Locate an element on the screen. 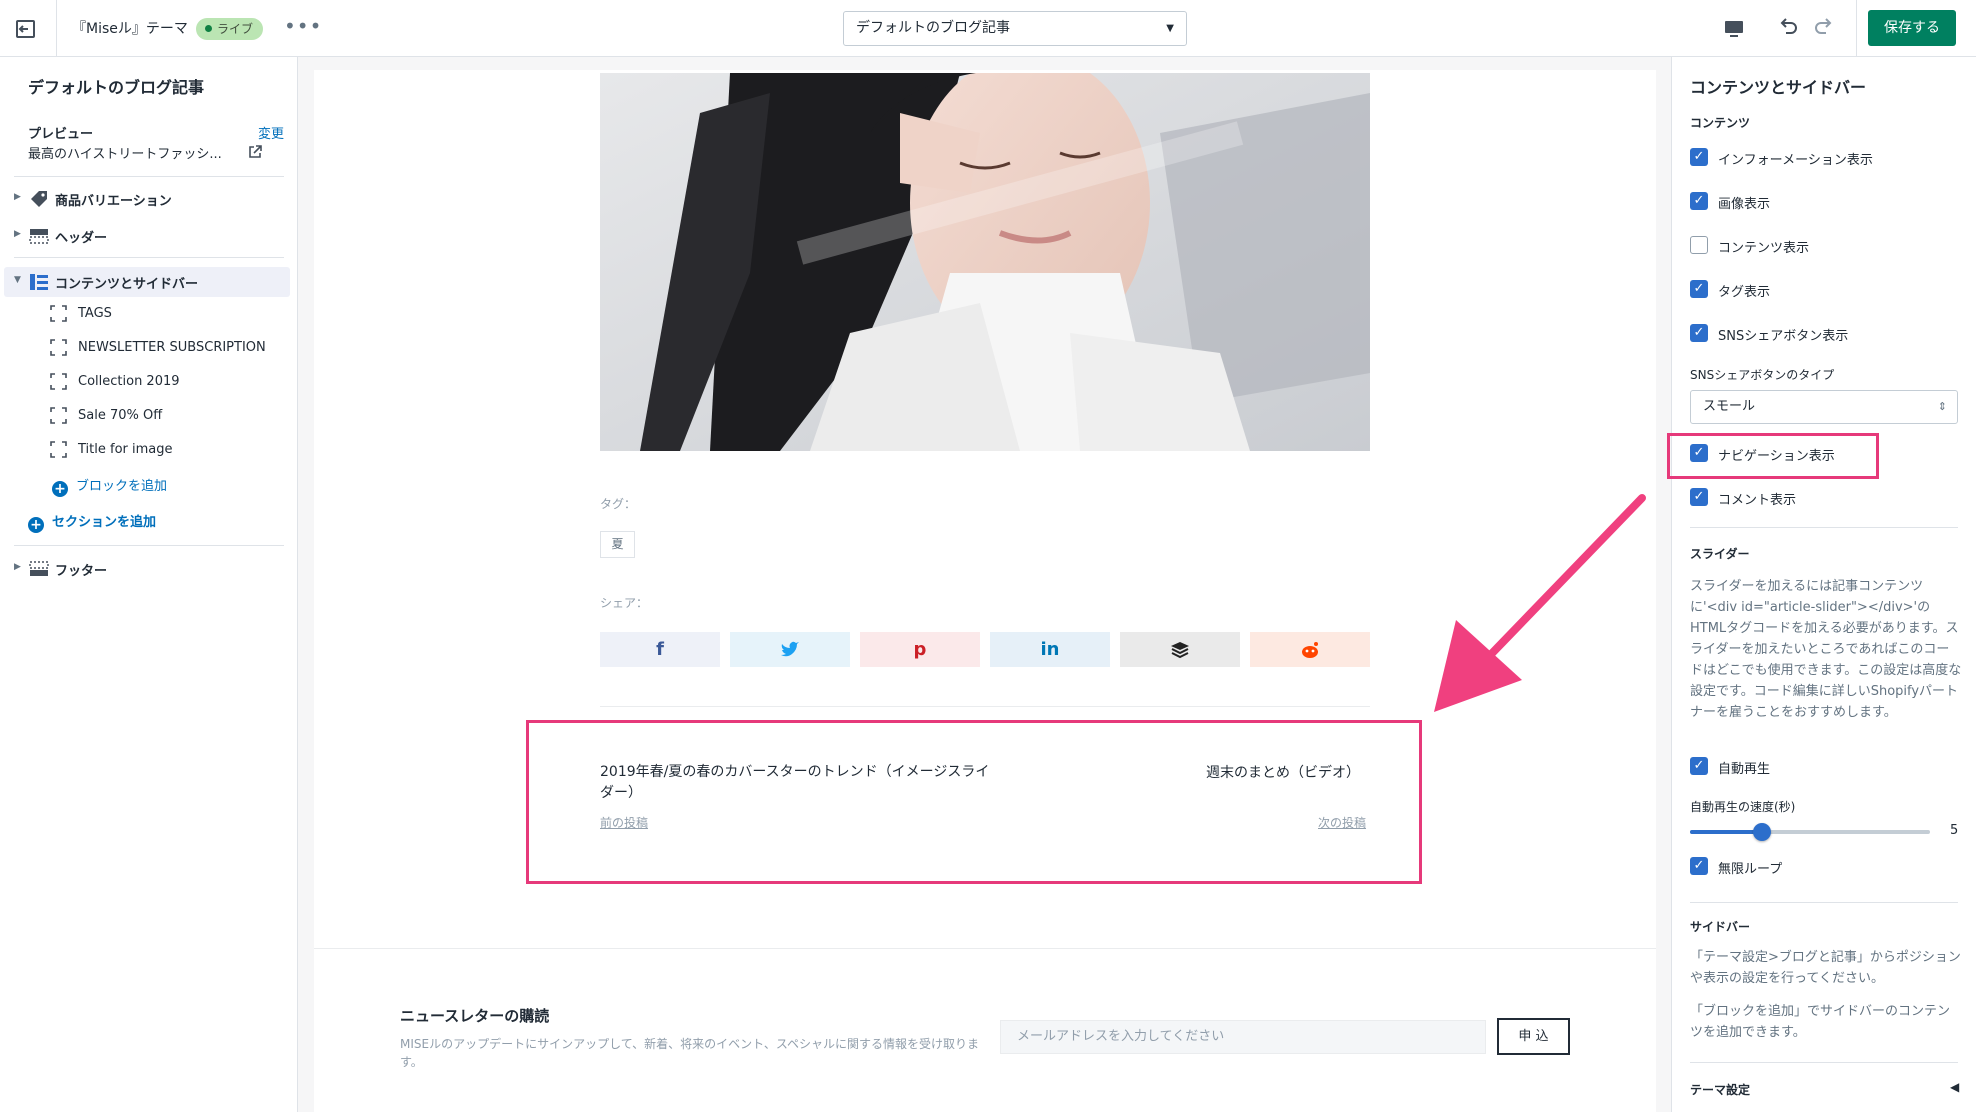 The width and height of the screenshot is (1976, 1112). live-badge: ライブ is located at coordinates (230, 29).